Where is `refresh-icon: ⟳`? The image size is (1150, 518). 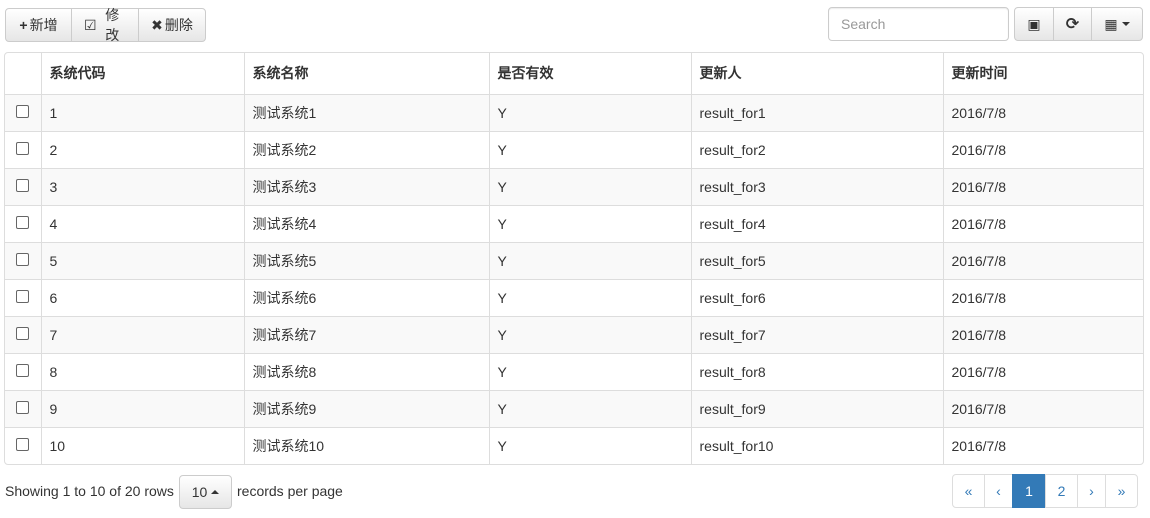 refresh-icon: ⟳ is located at coordinates (1072, 24).